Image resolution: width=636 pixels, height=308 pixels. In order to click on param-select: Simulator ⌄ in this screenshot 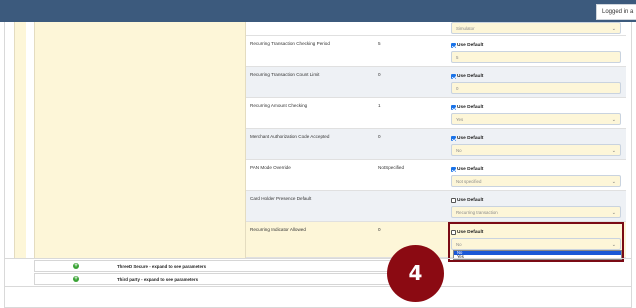, I will do `click(536, 28)`.